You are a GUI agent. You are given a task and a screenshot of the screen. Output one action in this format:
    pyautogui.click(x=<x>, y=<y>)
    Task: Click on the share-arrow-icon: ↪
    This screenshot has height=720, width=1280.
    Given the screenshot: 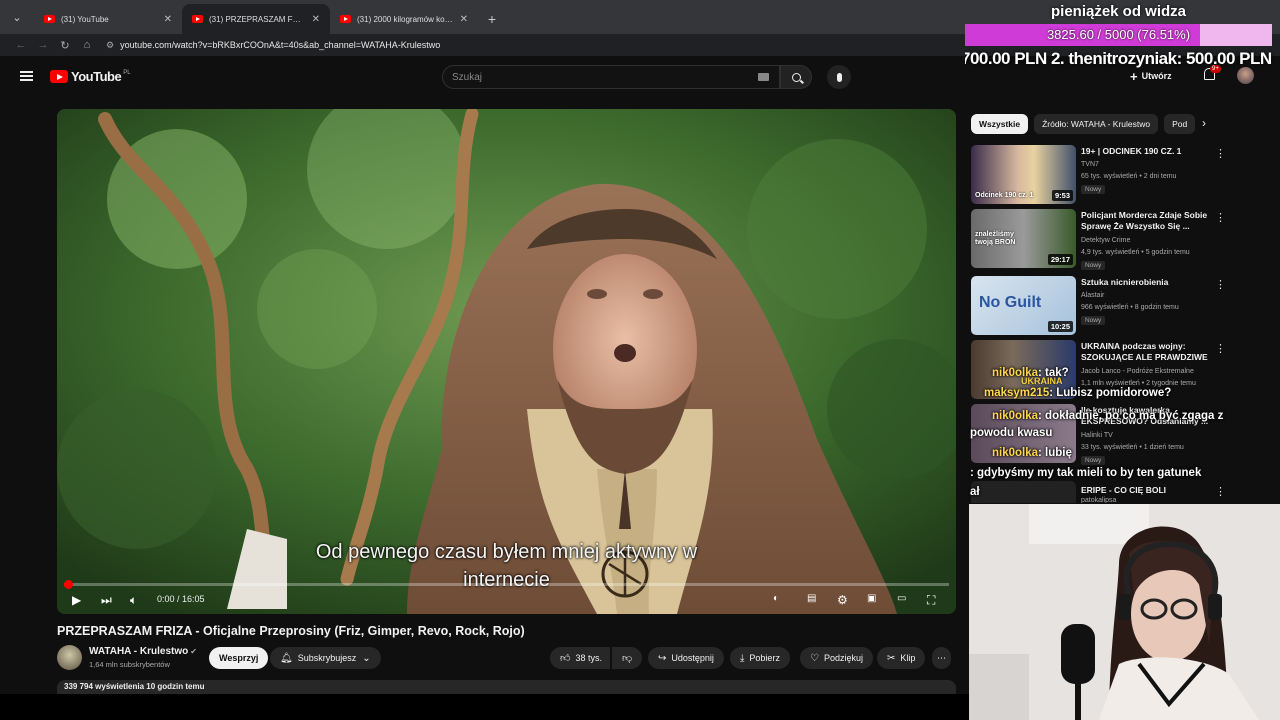 What is the action you would take?
    pyautogui.click(x=662, y=658)
    